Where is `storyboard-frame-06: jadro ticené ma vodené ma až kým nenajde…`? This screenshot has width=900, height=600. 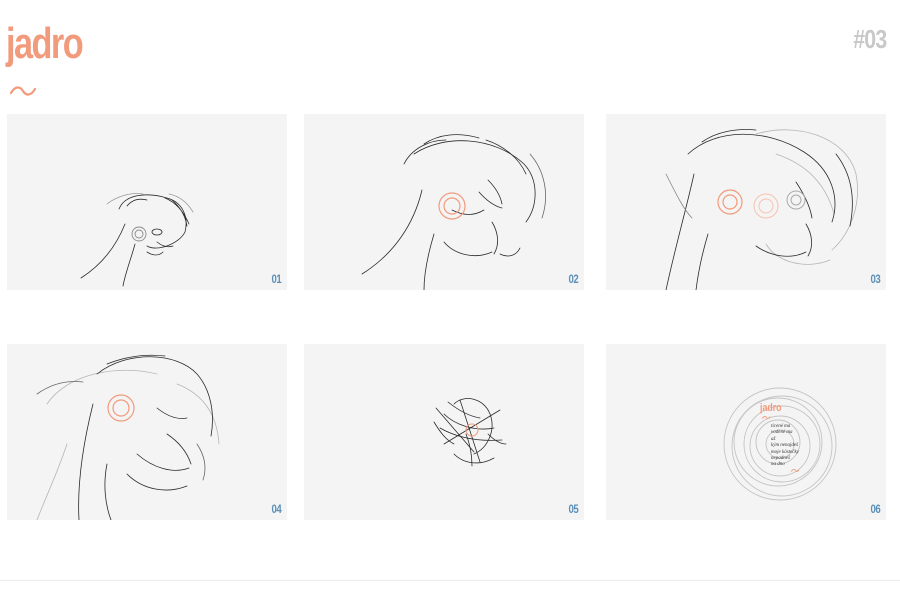
storyboard-frame-06: jadro ticené ma vodené ma až kým nenajde… is located at coordinates (746, 432).